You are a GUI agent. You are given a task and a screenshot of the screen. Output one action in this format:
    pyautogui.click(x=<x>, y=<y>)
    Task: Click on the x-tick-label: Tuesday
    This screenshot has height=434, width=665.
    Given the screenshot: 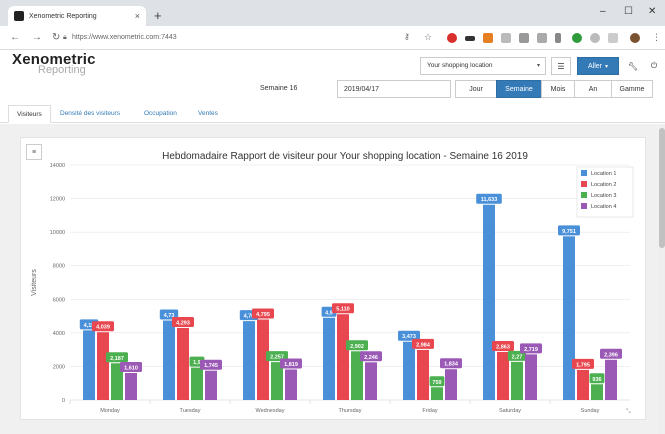 What is the action you would take?
    pyautogui.click(x=190, y=411)
    